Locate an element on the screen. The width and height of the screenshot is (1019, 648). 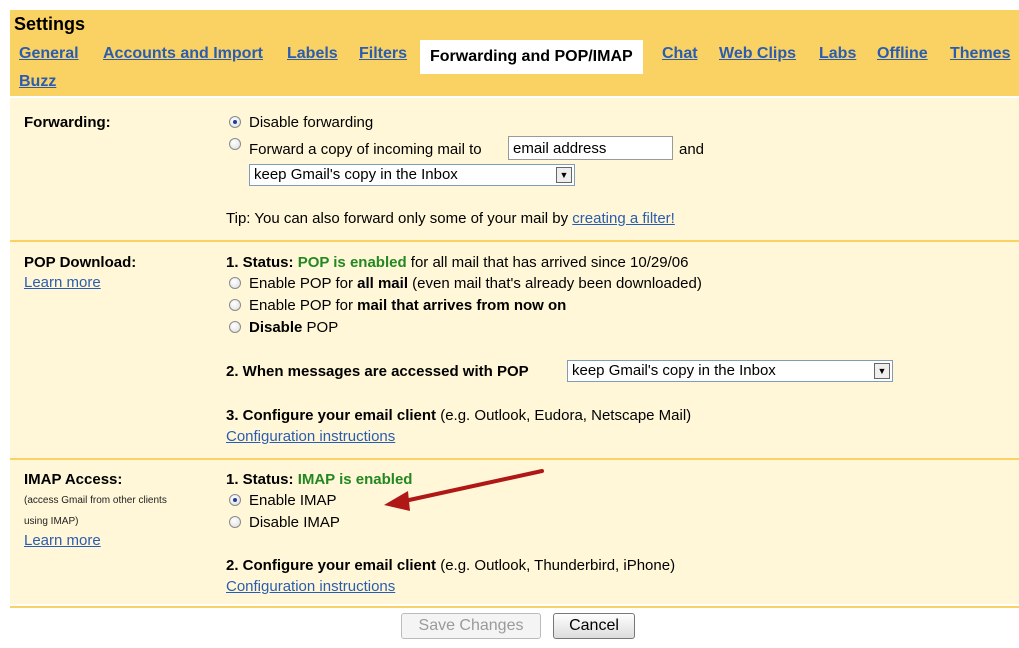
creating-filter-link: creating a filter! is located at coordinates (623, 218).